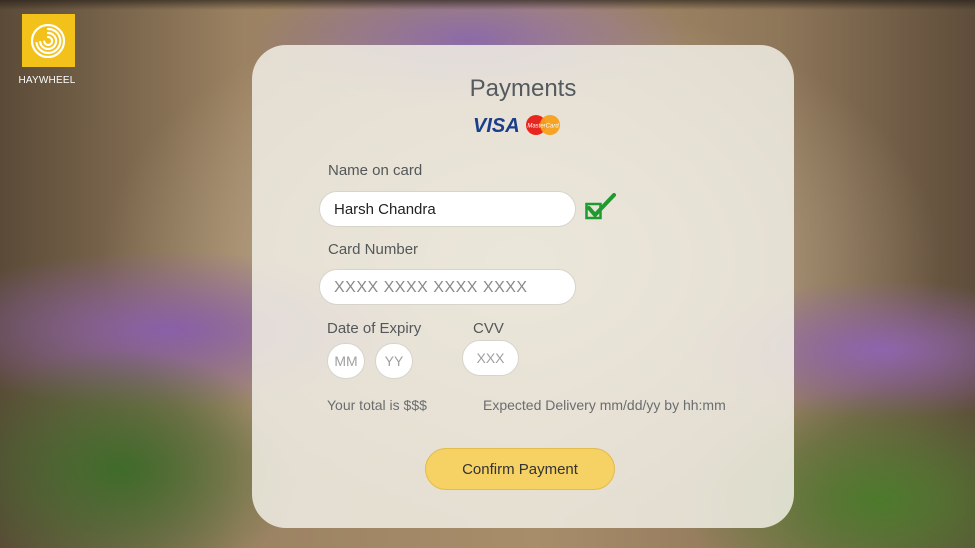 The height and width of the screenshot is (548, 975). Describe the element at coordinates (520, 469) in the screenshot. I see `confirm-payment-button: Confirm Payment` at that location.